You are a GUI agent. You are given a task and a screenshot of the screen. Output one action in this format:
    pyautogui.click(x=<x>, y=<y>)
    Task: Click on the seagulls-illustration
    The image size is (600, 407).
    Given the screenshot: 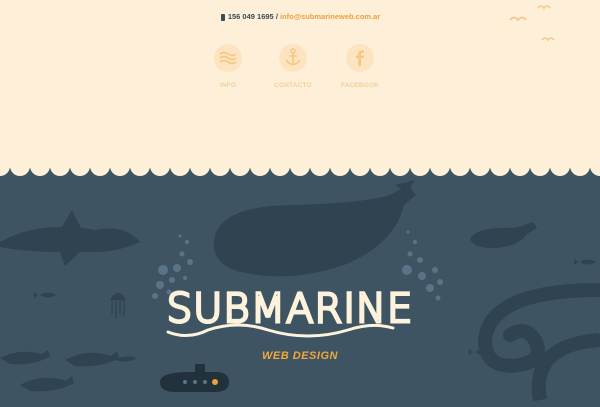 What is the action you would take?
    pyautogui.click(x=532, y=23)
    